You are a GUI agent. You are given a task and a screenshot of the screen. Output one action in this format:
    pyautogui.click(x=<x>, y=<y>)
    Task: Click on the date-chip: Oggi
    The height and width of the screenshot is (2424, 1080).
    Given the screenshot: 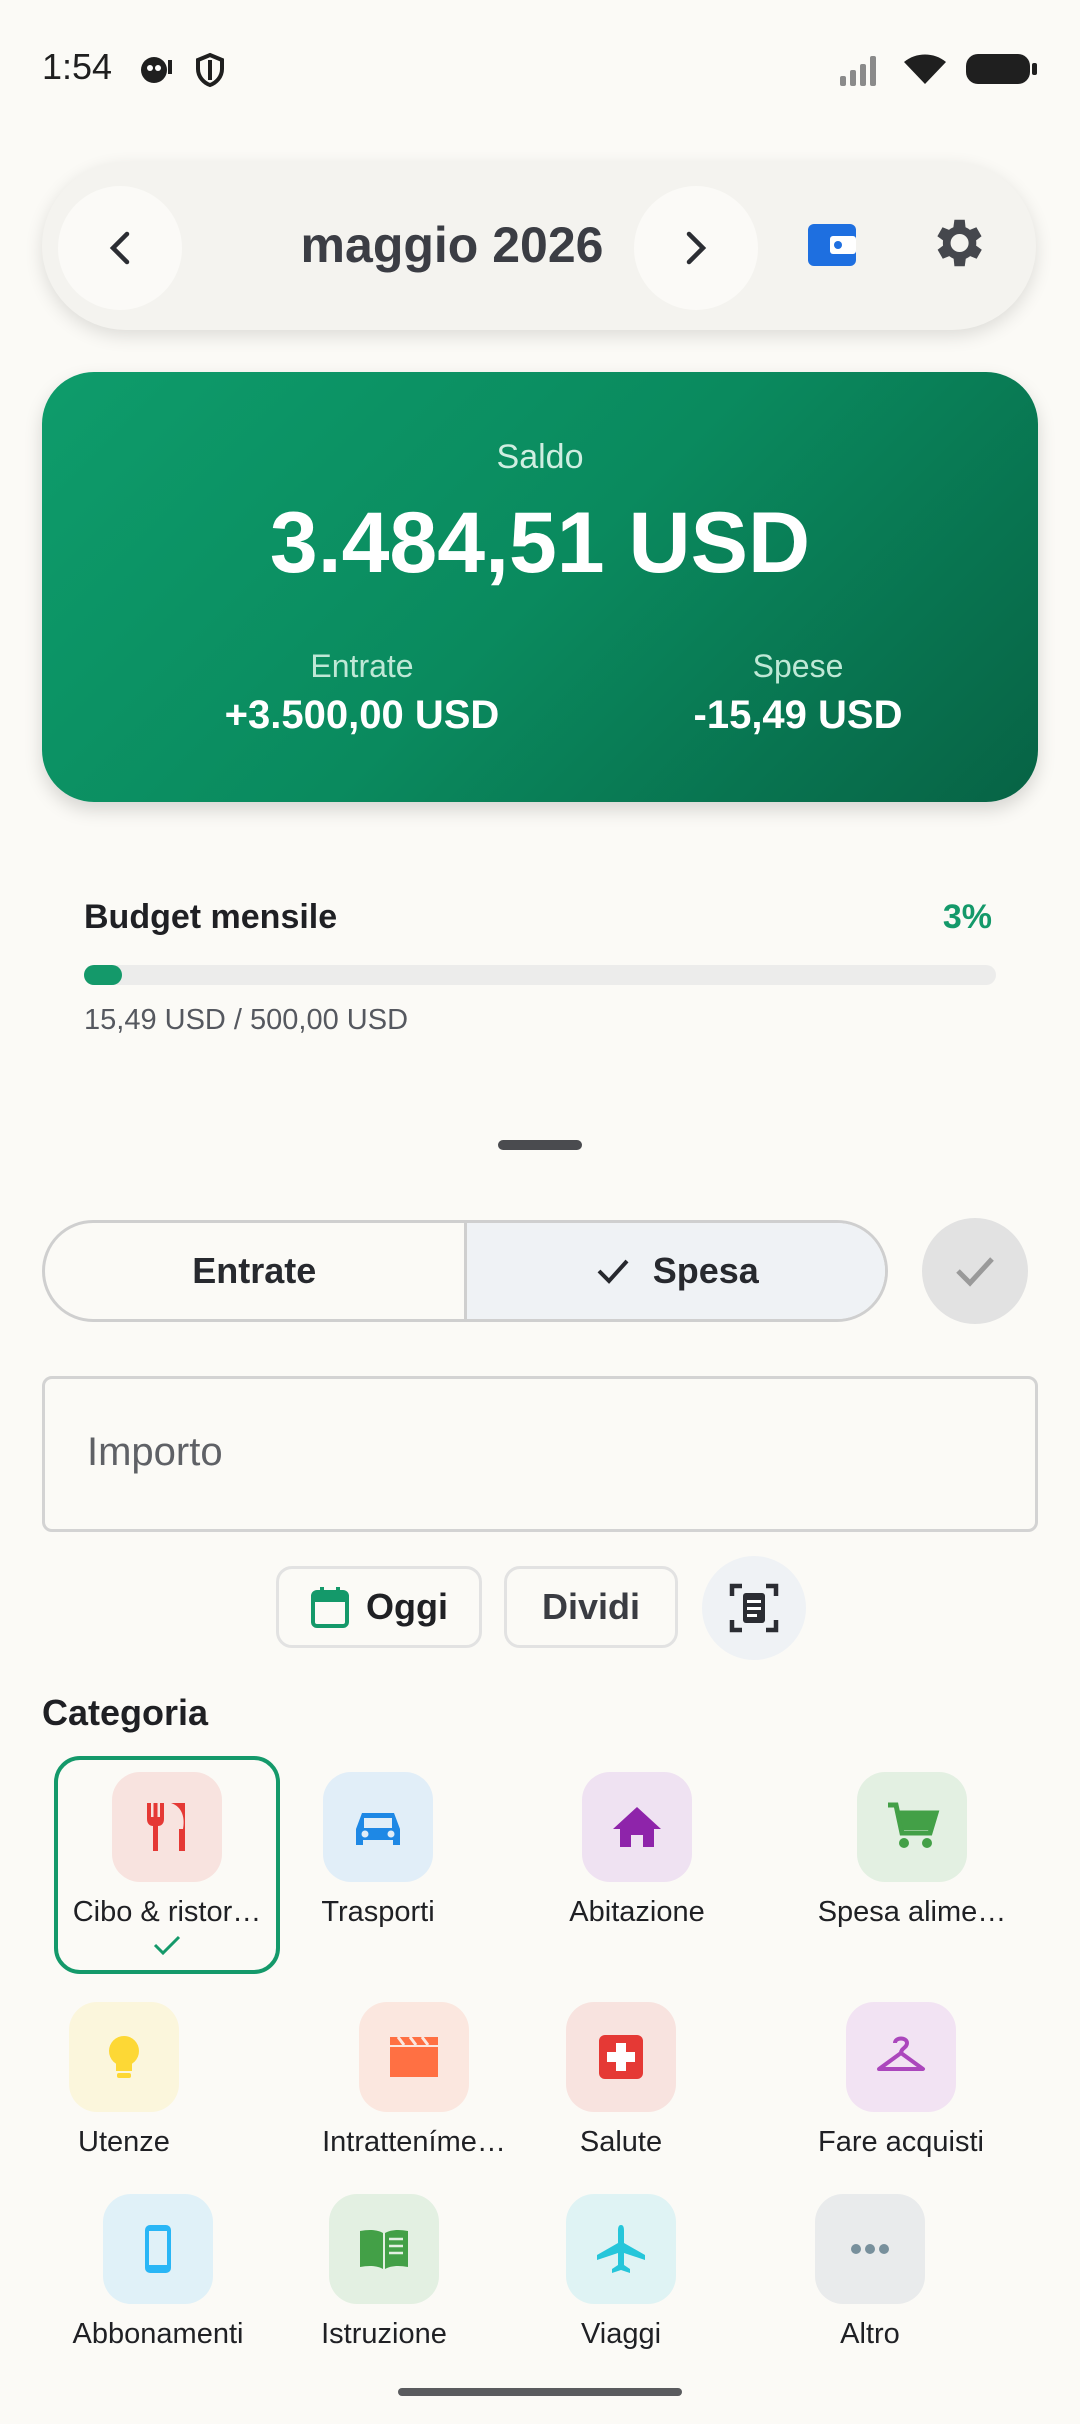 What is the action you would take?
    pyautogui.click(x=379, y=1607)
    